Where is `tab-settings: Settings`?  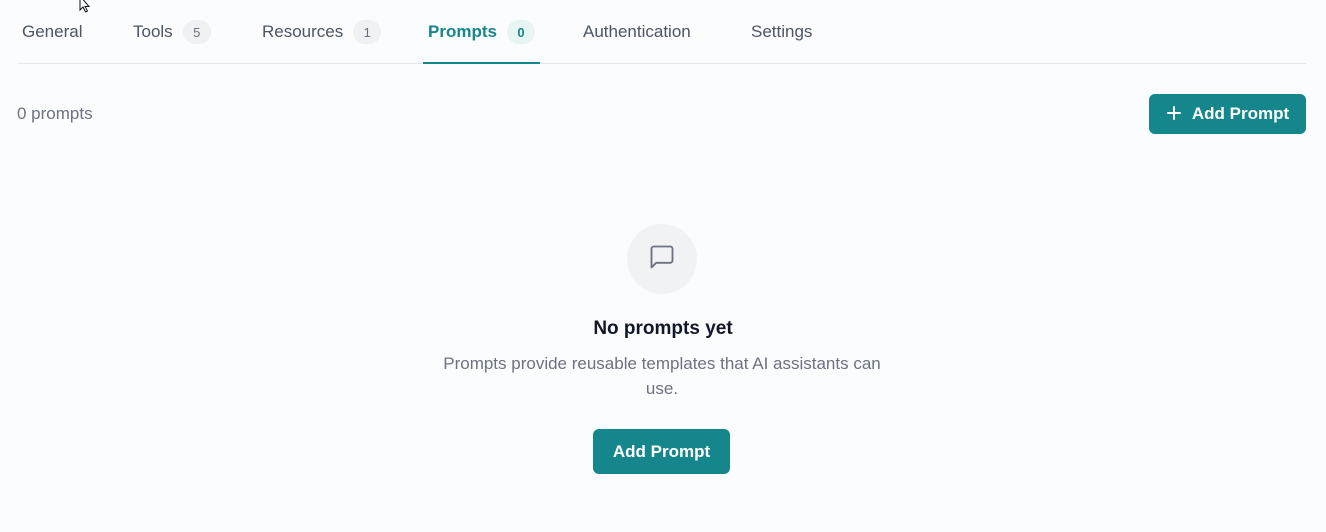 tab-settings: Settings is located at coordinates (781, 32).